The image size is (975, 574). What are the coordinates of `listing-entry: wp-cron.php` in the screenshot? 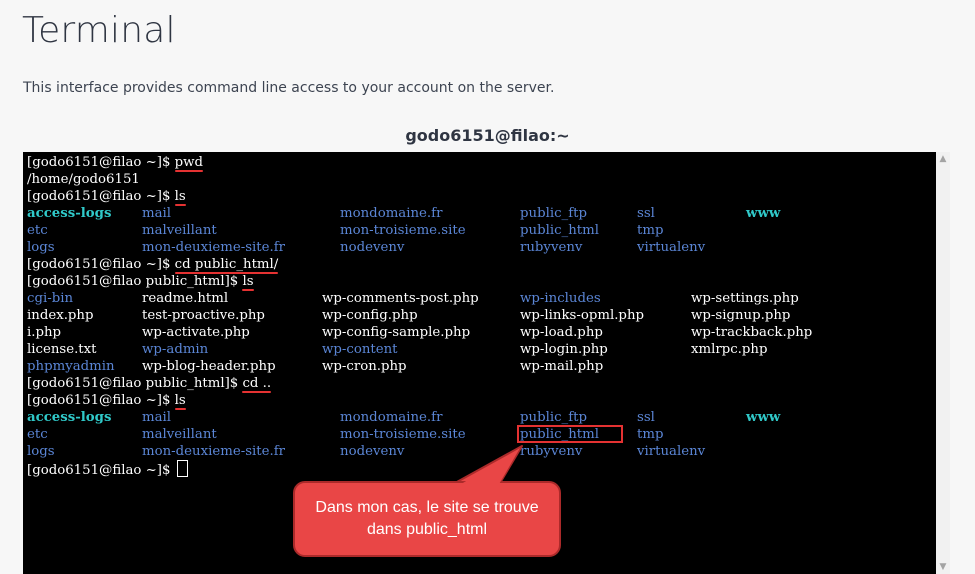 It's located at (364, 366).